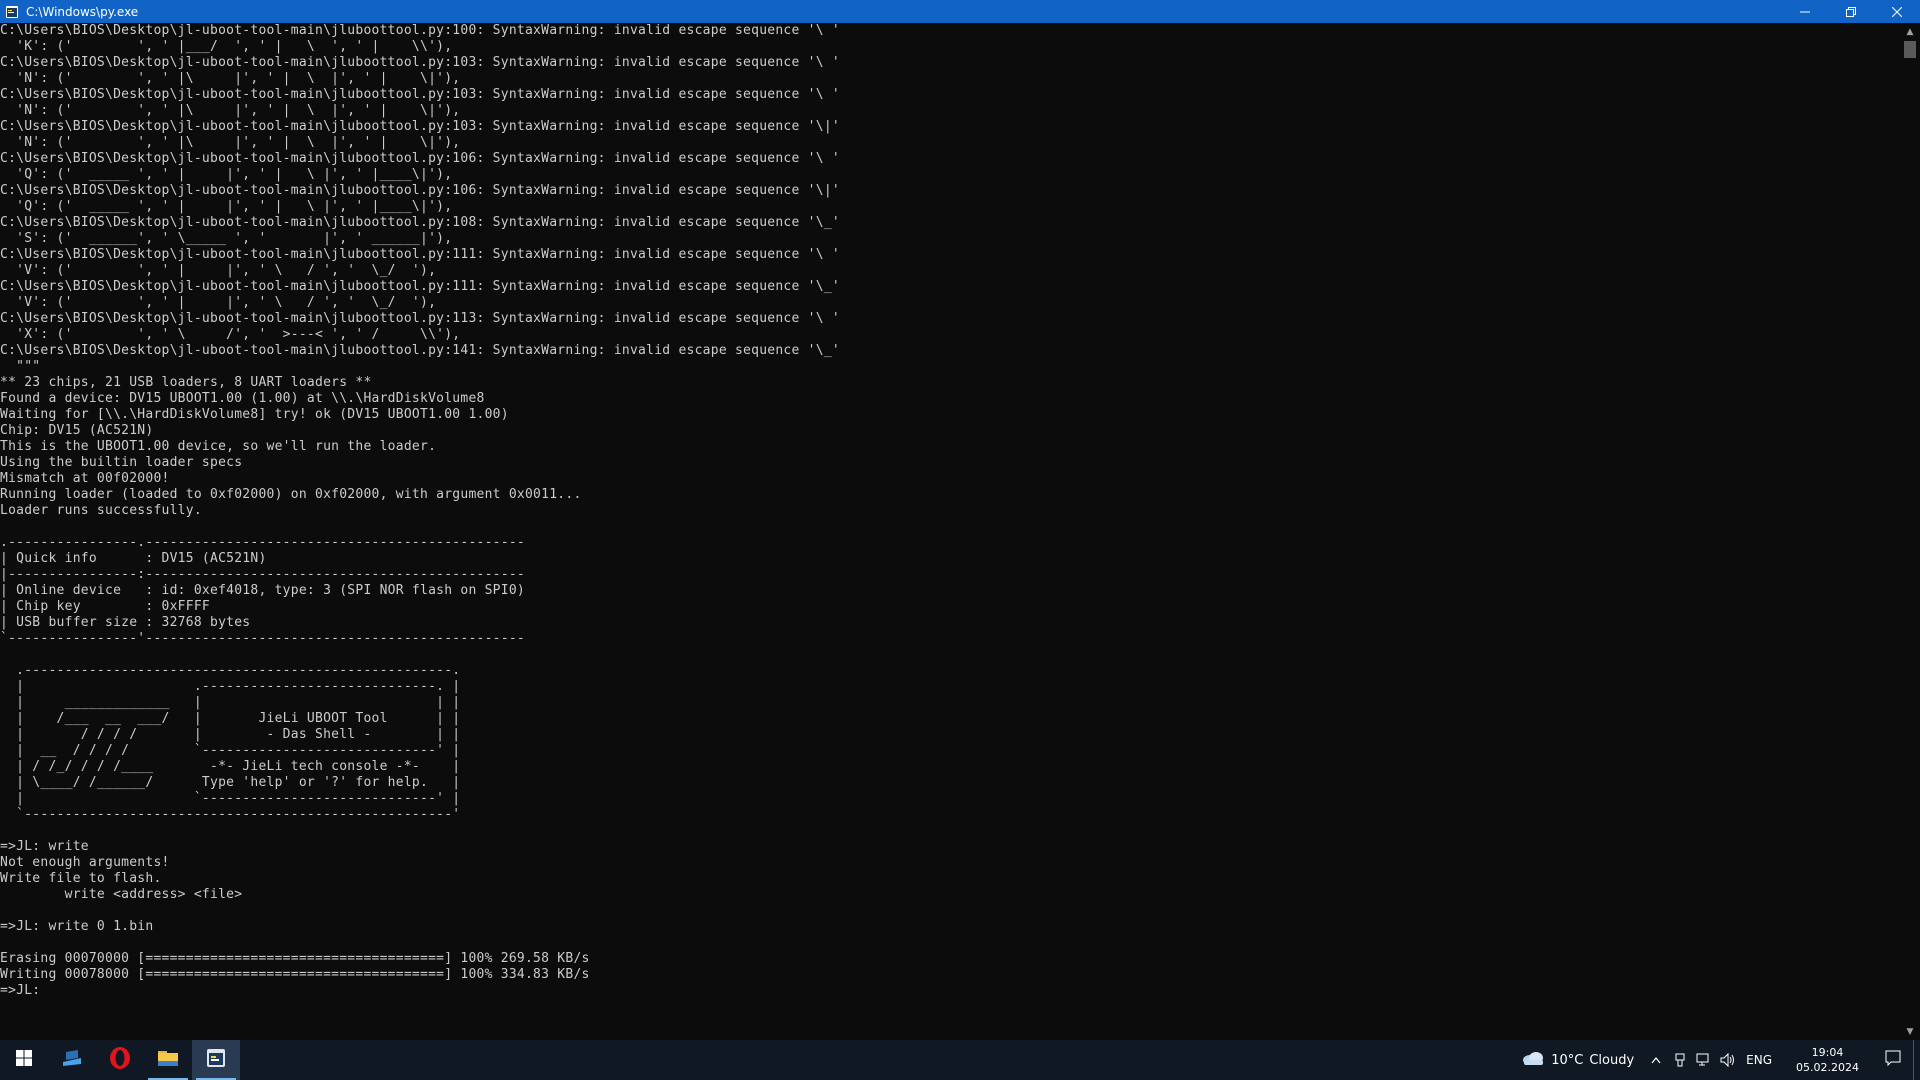 This screenshot has width=1920, height=1080. I want to click on usb-device-icon, so click(1680, 1060).